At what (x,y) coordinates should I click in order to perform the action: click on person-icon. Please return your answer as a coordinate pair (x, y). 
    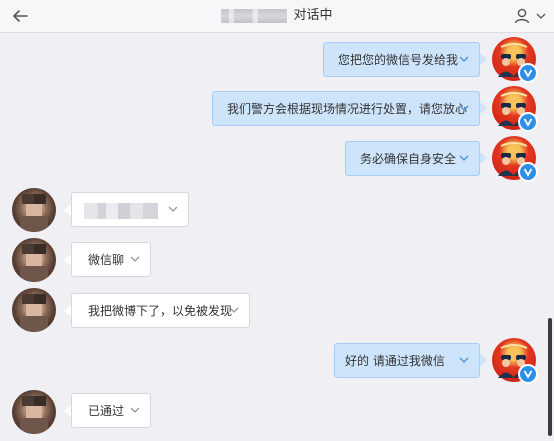
    Looking at the image, I should click on (523, 16).